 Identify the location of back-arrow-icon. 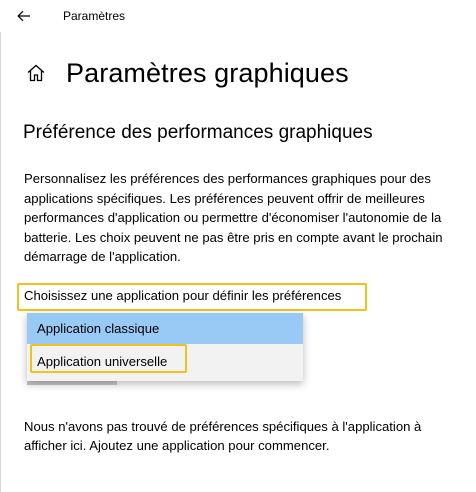
(23, 16).